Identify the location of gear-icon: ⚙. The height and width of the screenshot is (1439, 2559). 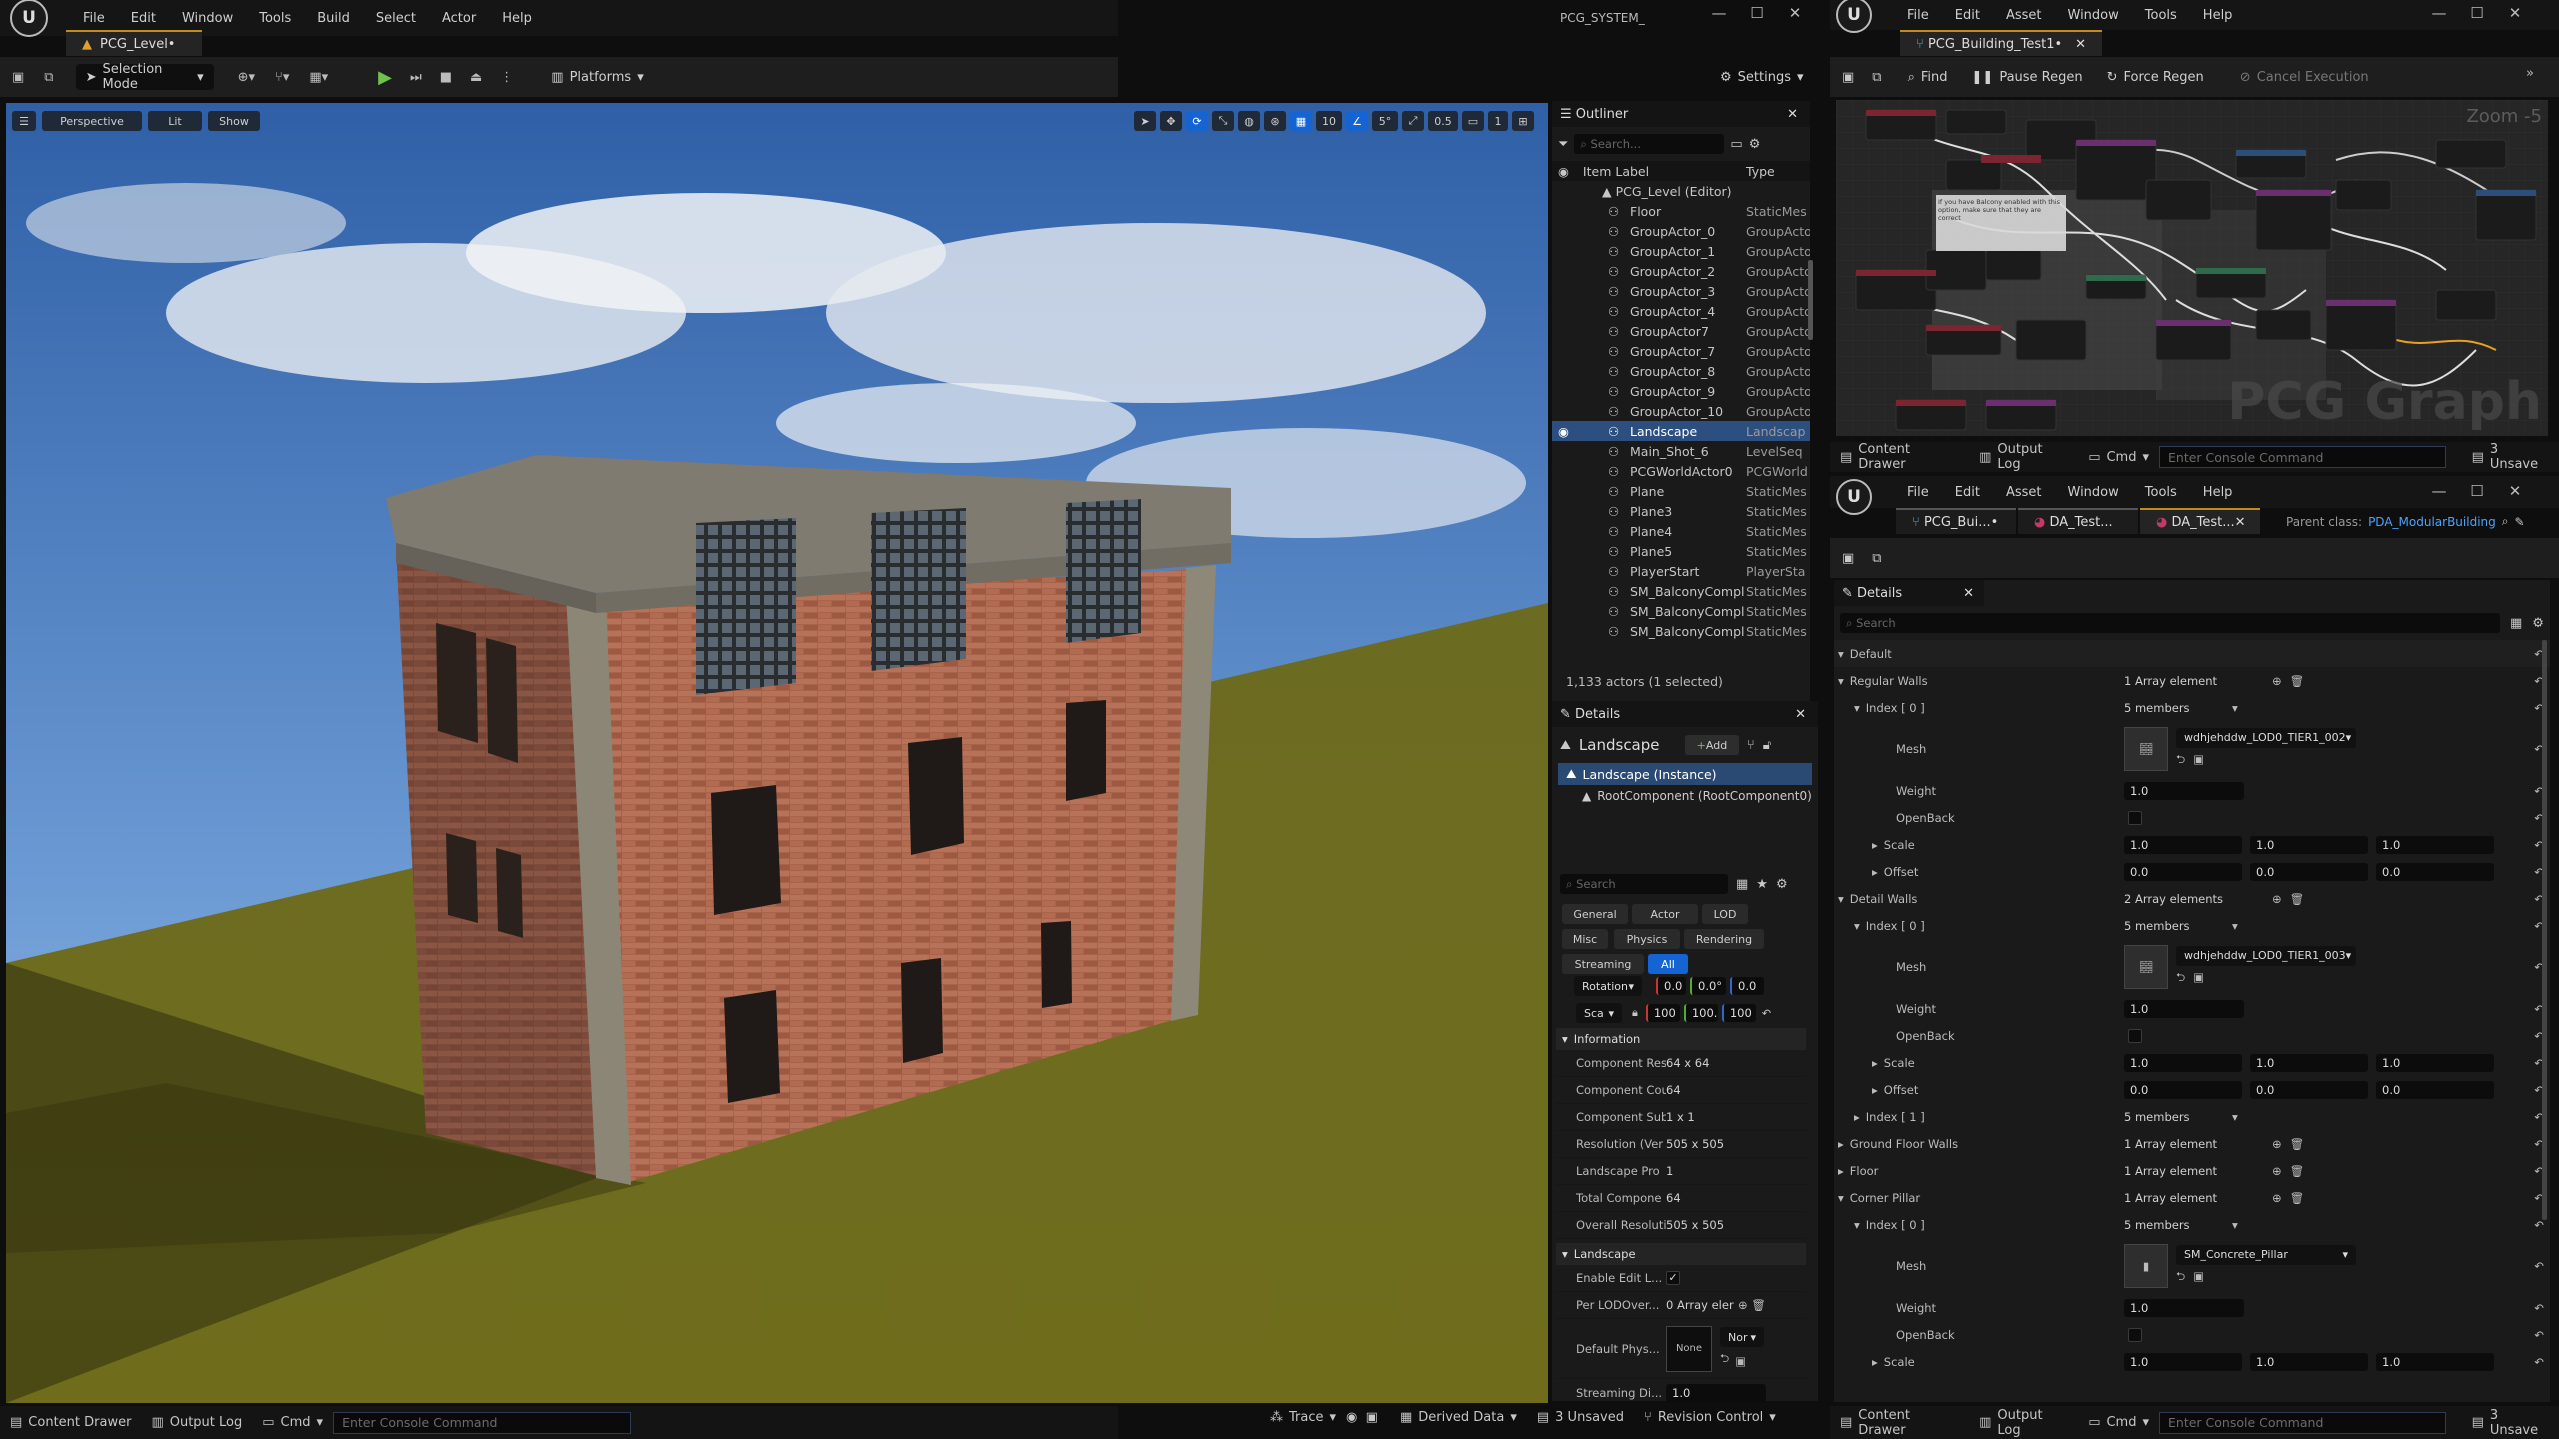
(2538, 623).